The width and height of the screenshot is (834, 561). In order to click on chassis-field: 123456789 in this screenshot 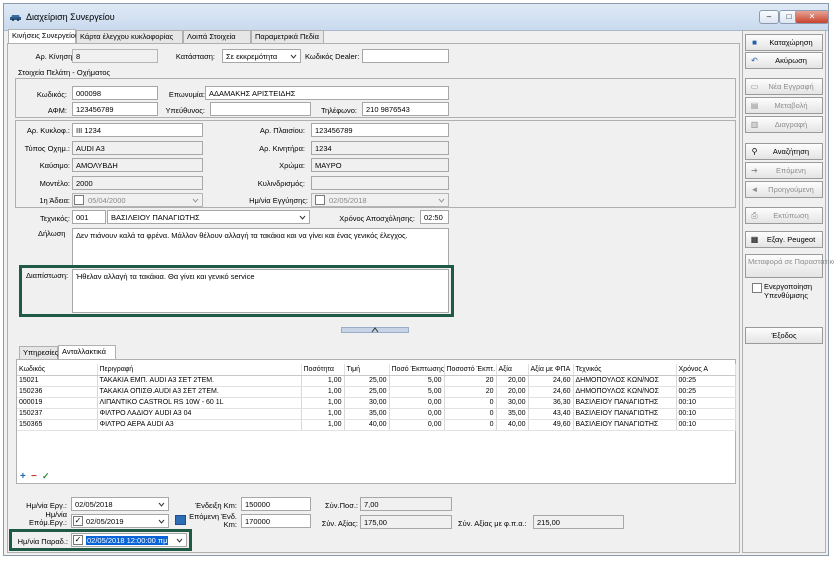, I will do `click(380, 130)`.